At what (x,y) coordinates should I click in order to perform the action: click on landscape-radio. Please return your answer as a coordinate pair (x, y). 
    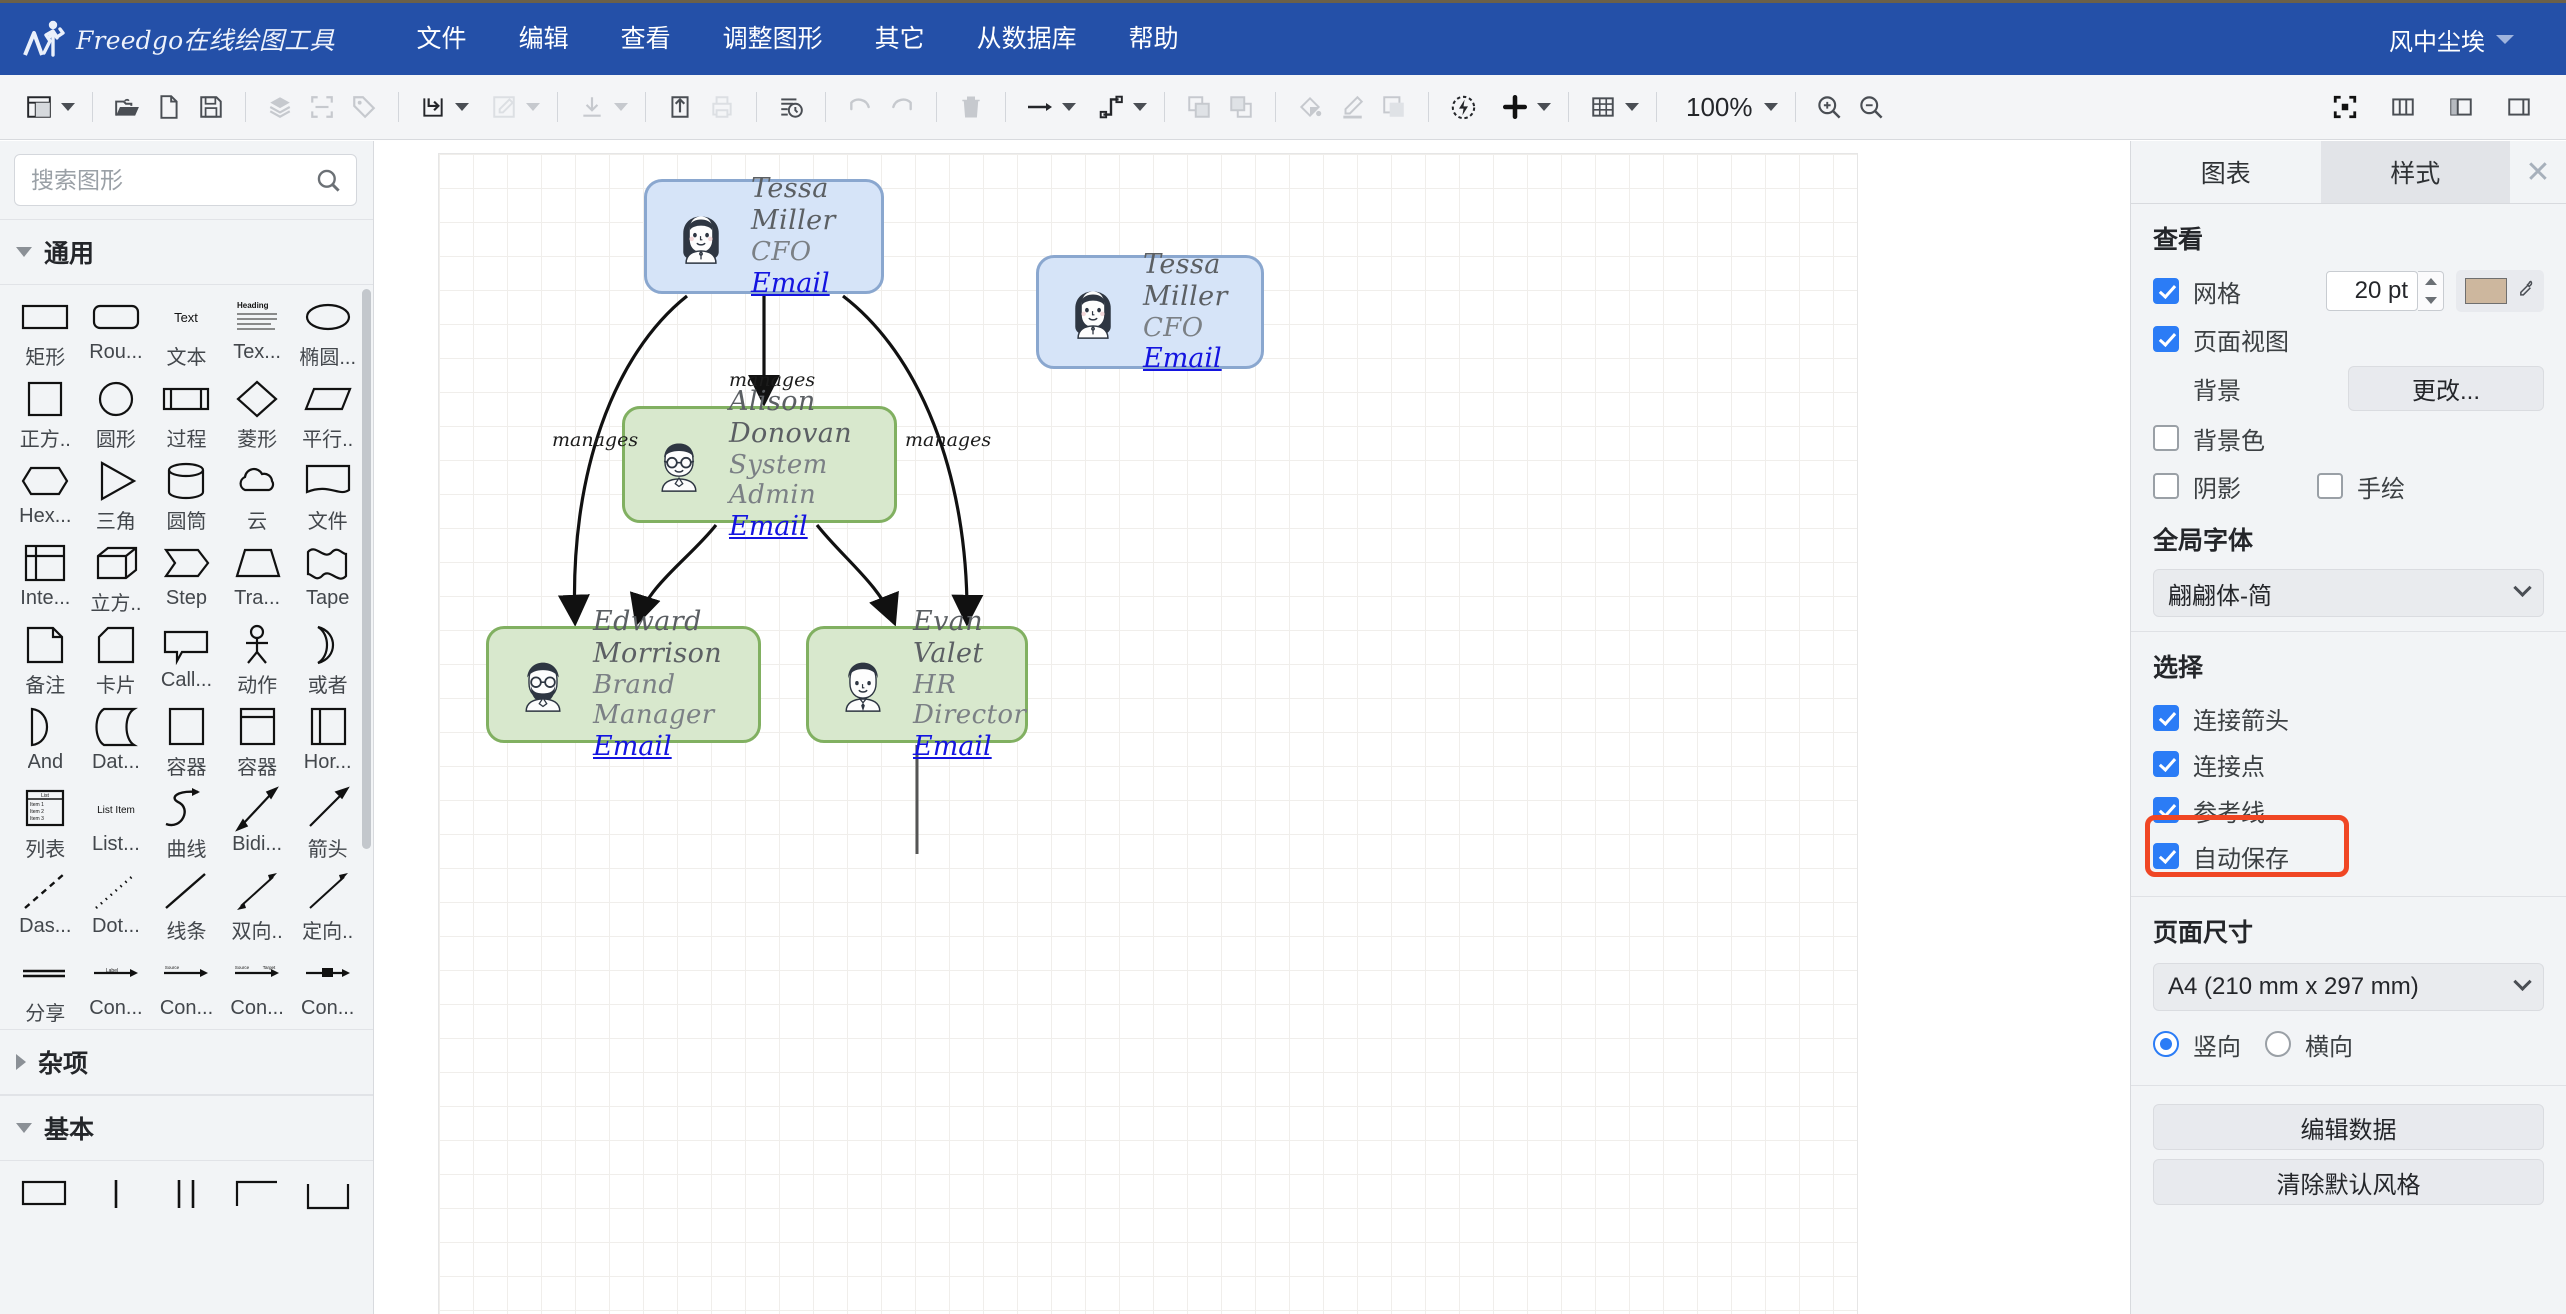
    Looking at the image, I should click on (2278, 1044).